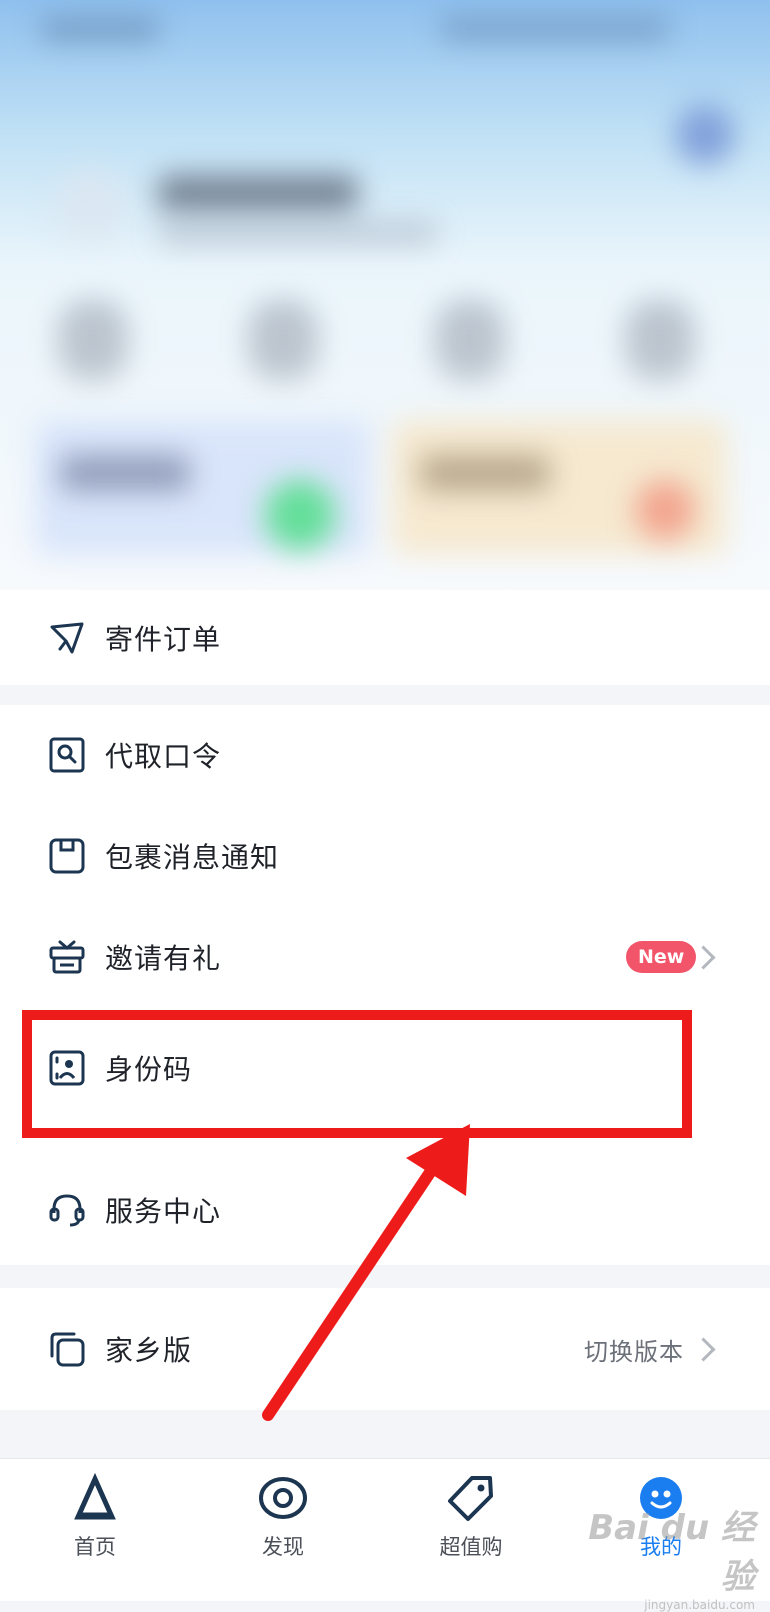 This screenshot has width=770, height=1612. I want to click on search-card-icon, so click(67, 755).